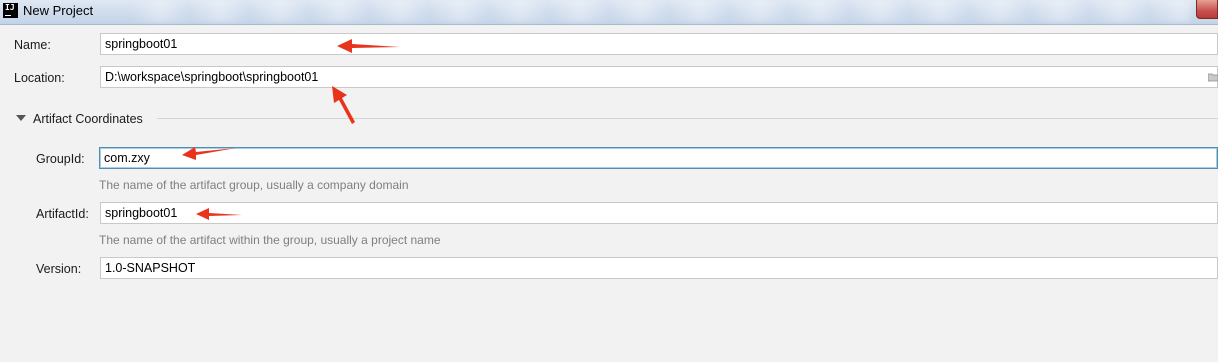  What do you see at coordinates (659, 77) in the screenshot?
I see `location-field: D:\workspace\springboot\springboot01` at bounding box center [659, 77].